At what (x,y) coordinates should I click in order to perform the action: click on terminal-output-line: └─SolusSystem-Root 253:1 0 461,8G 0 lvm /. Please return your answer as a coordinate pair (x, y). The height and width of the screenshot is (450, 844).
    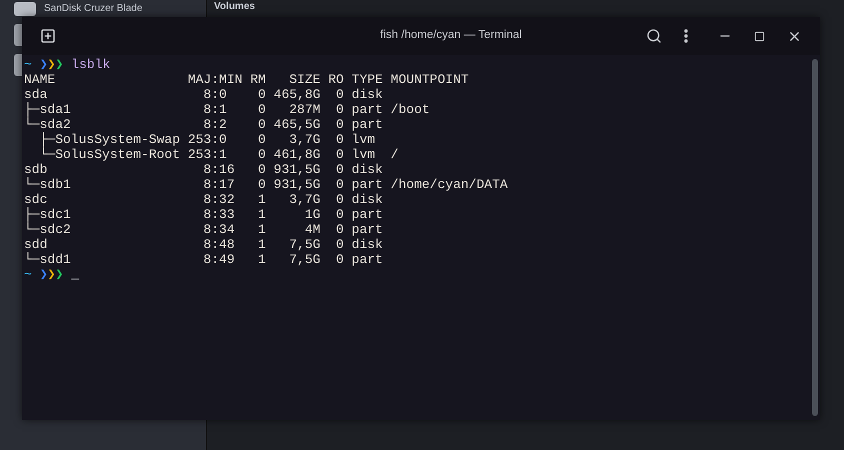
    Looking at the image, I should click on (219, 154).